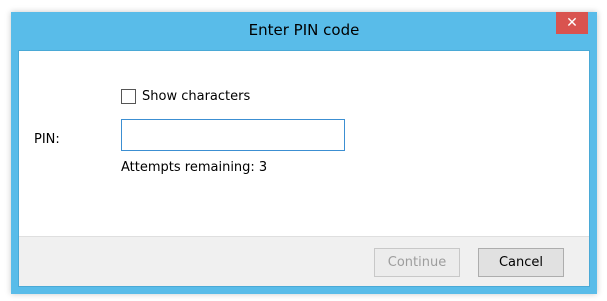 This screenshot has height=301, width=607. I want to click on show-characters-option: Show characters, so click(185, 96).